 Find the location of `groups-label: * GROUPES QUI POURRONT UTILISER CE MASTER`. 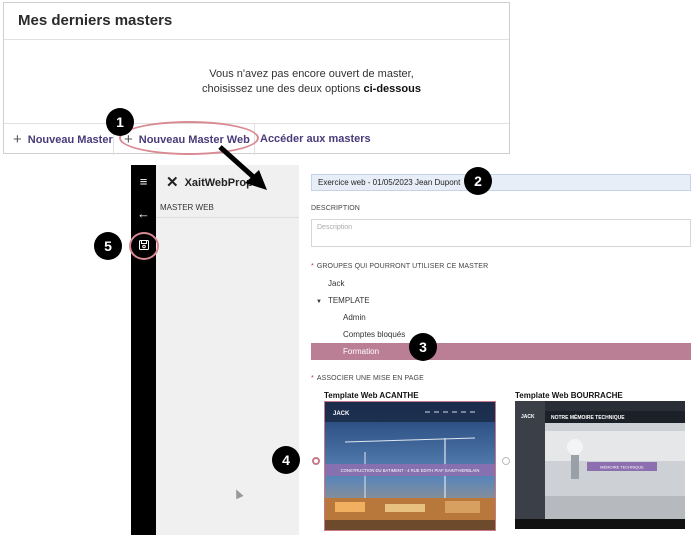

groups-label: * GROUPES QUI POURRONT UTILISER CE MASTER is located at coordinates (399, 266).